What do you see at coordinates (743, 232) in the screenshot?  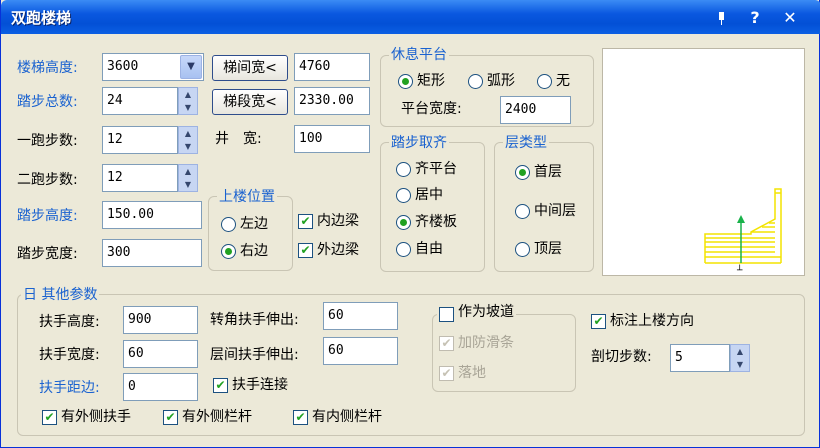 I see `stair-preview-drawing: ┴` at bounding box center [743, 232].